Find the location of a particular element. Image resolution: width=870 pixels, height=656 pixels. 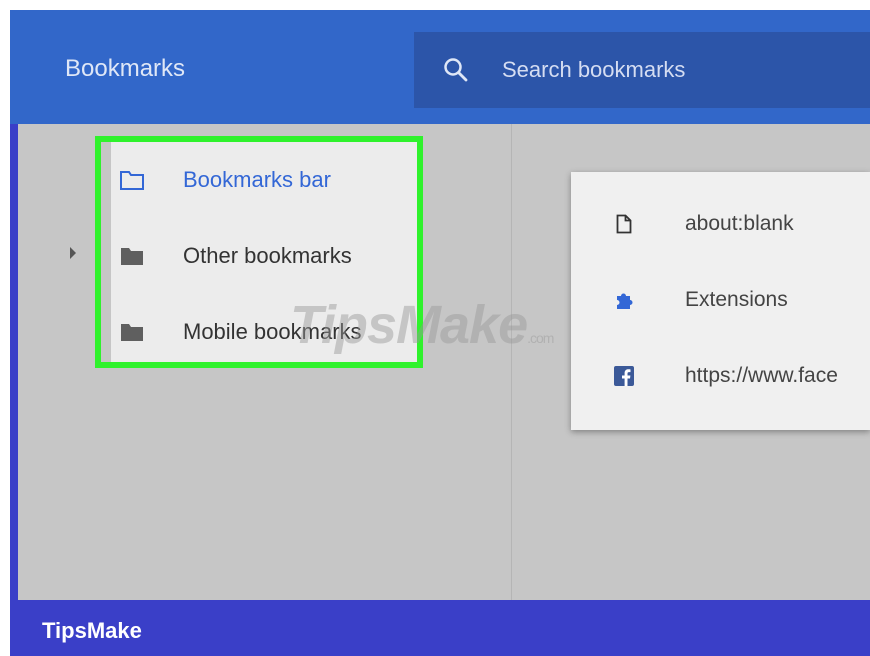

search-icon is located at coordinates (456, 70).